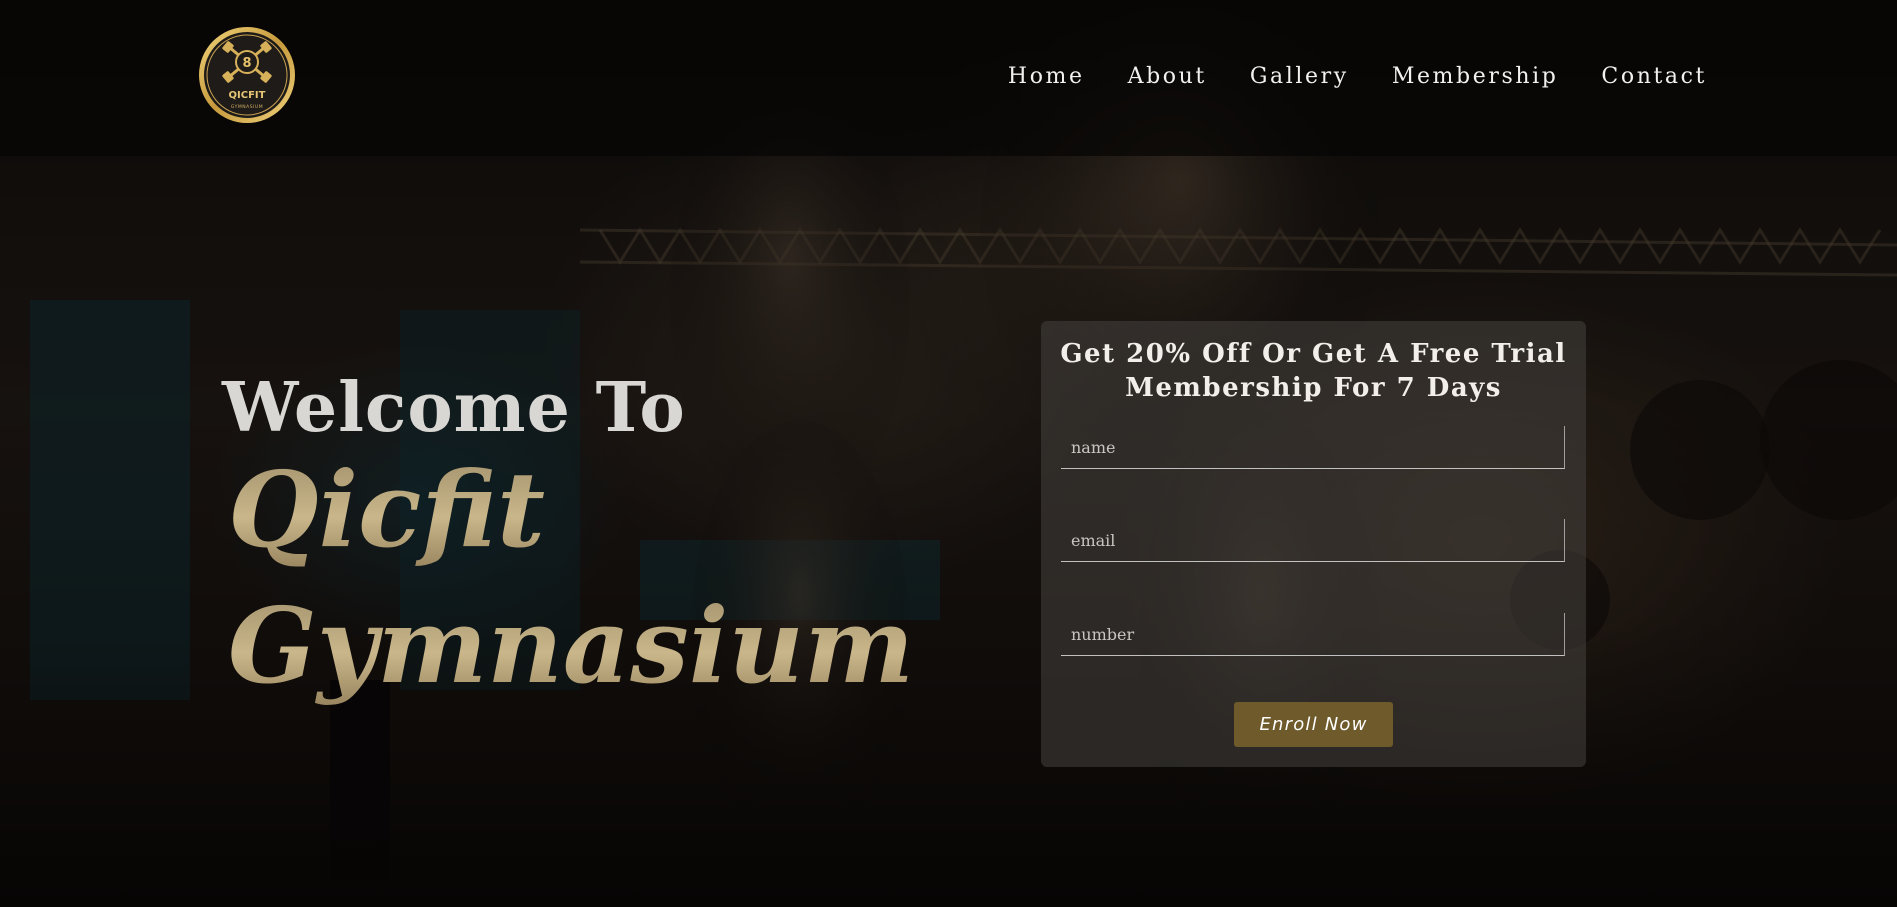 The width and height of the screenshot is (1897, 907). I want to click on brand-logo: 8 QICFIT GYMNASIUM, so click(247, 75).